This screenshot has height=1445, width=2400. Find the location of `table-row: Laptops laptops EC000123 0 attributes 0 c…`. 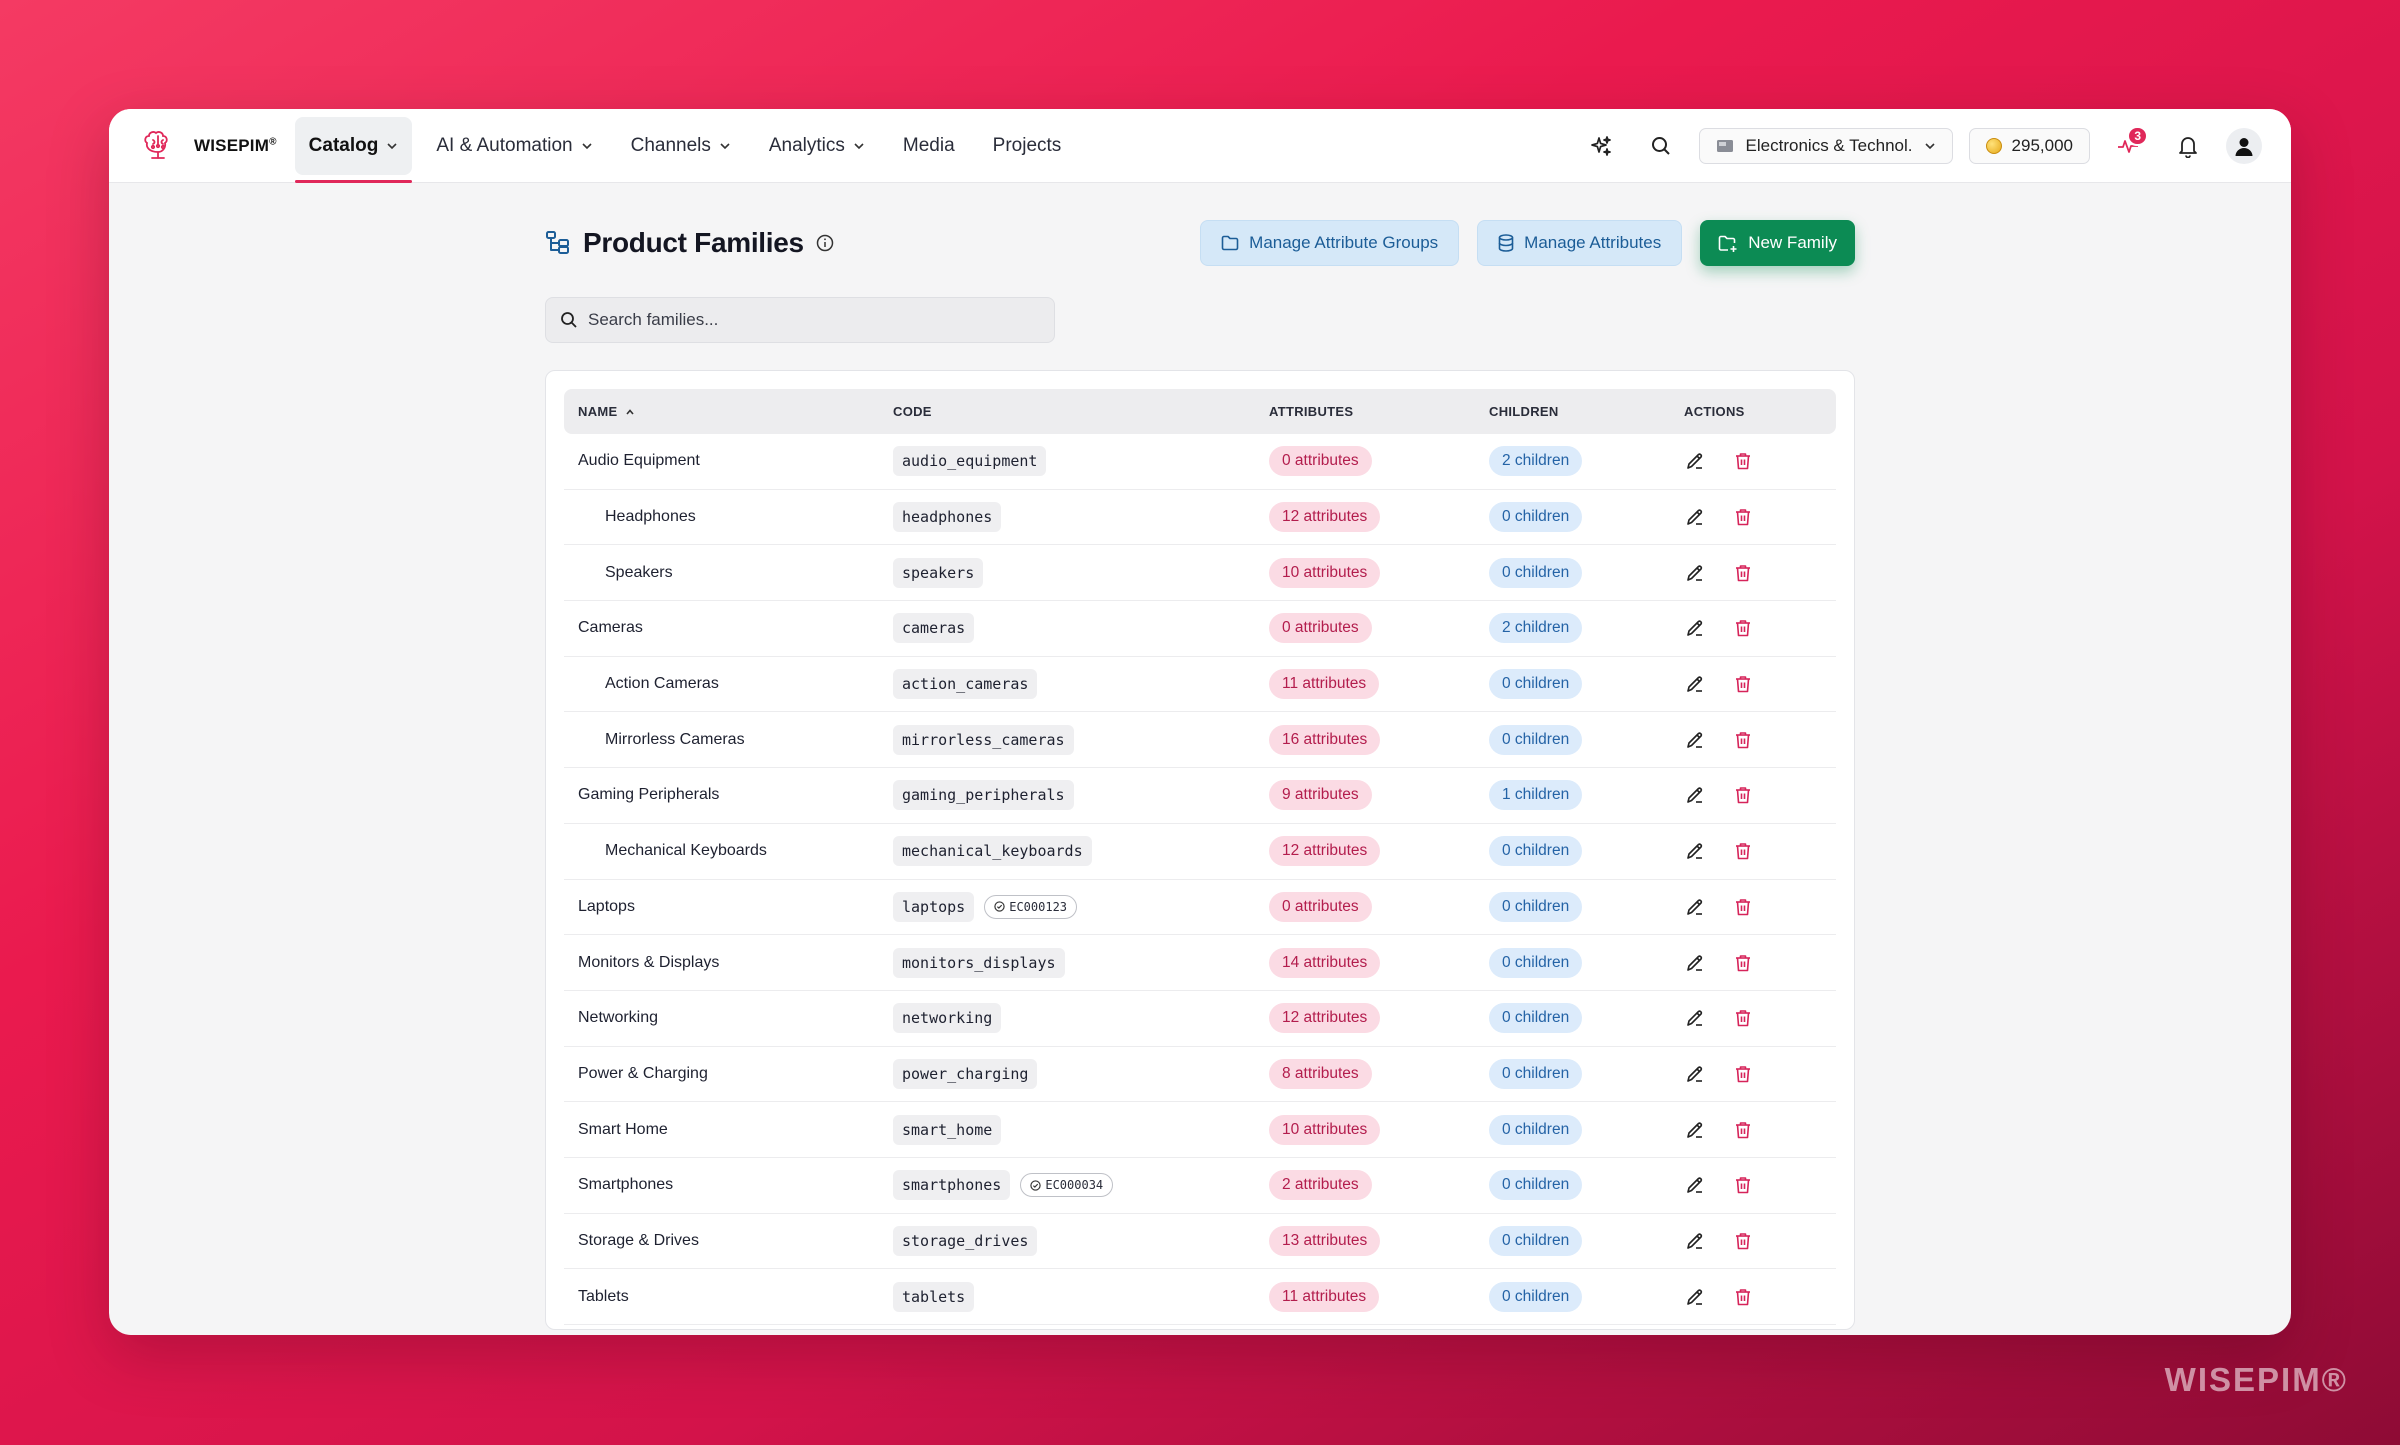

table-row: Laptops laptops EC000123 0 attributes 0 c… is located at coordinates (1200, 908).